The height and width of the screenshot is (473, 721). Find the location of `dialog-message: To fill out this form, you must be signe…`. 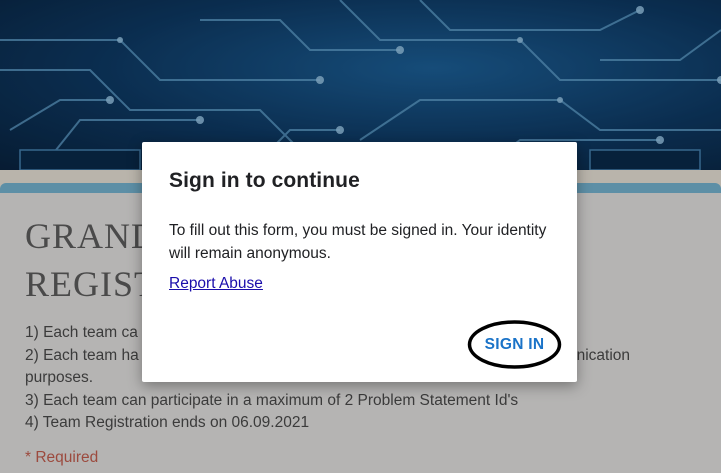

dialog-message: To fill out this form, you must be signe… is located at coordinates (358, 242).